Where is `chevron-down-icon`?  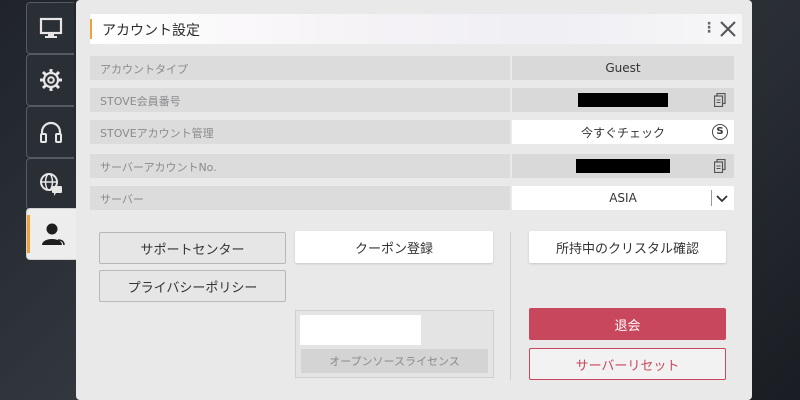 chevron-down-icon is located at coordinates (722, 199).